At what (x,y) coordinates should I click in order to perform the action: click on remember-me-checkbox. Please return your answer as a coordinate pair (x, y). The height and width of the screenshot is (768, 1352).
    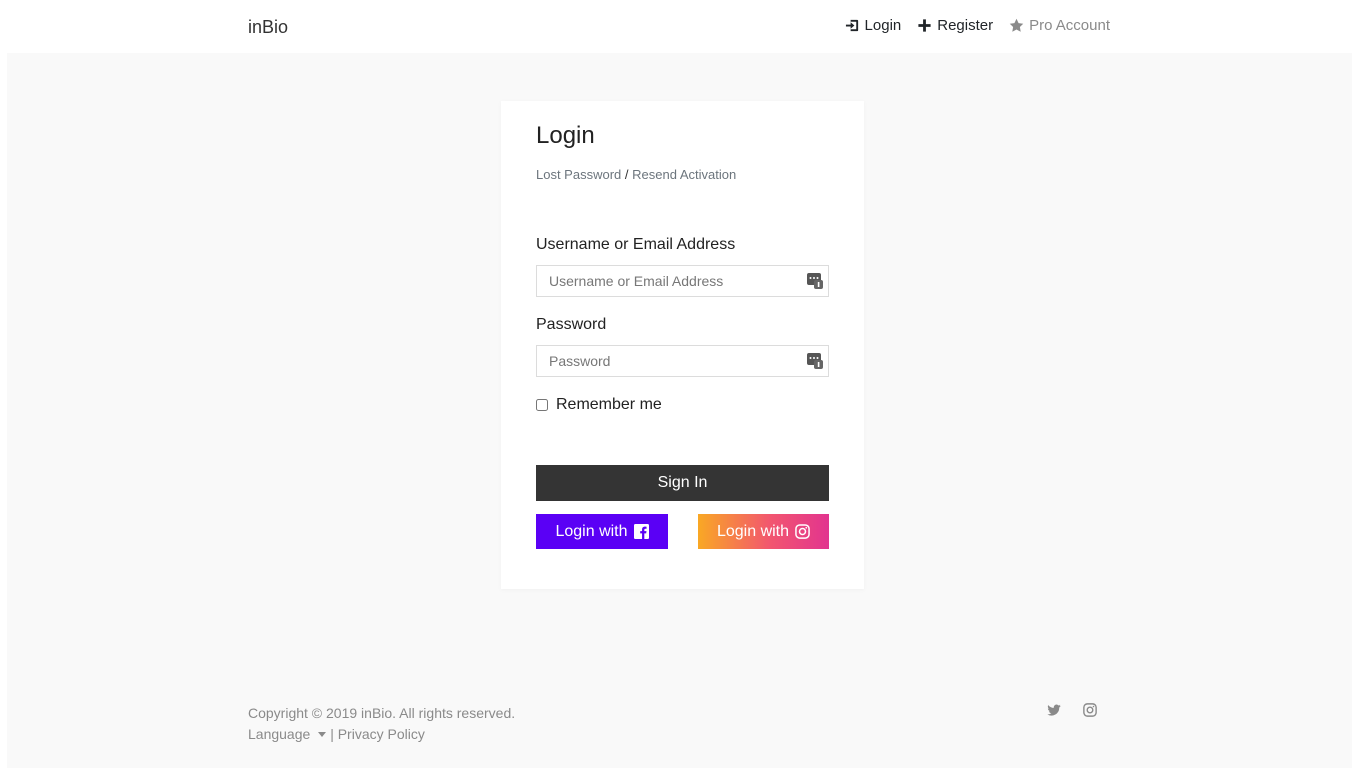
    Looking at the image, I should click on (542, 405).